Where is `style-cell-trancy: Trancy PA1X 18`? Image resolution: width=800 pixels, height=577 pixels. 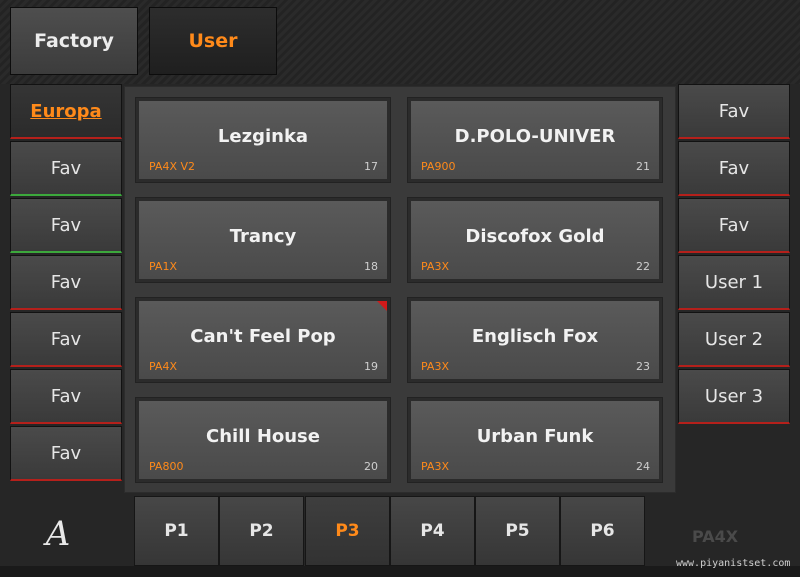
style-cell-trancy: Trancy PA1X 18 is located at coordinates (263, 240).